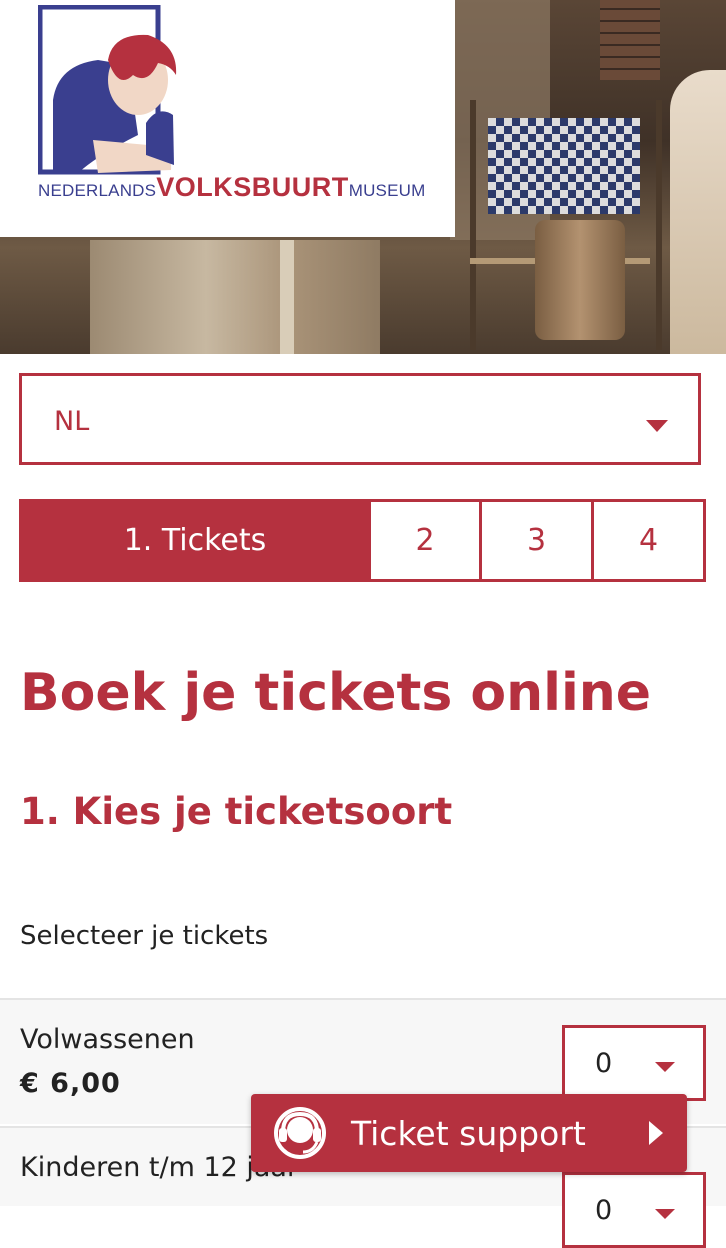  I want to click on ticket-support-label: Ticket support, so click(468, 1133).